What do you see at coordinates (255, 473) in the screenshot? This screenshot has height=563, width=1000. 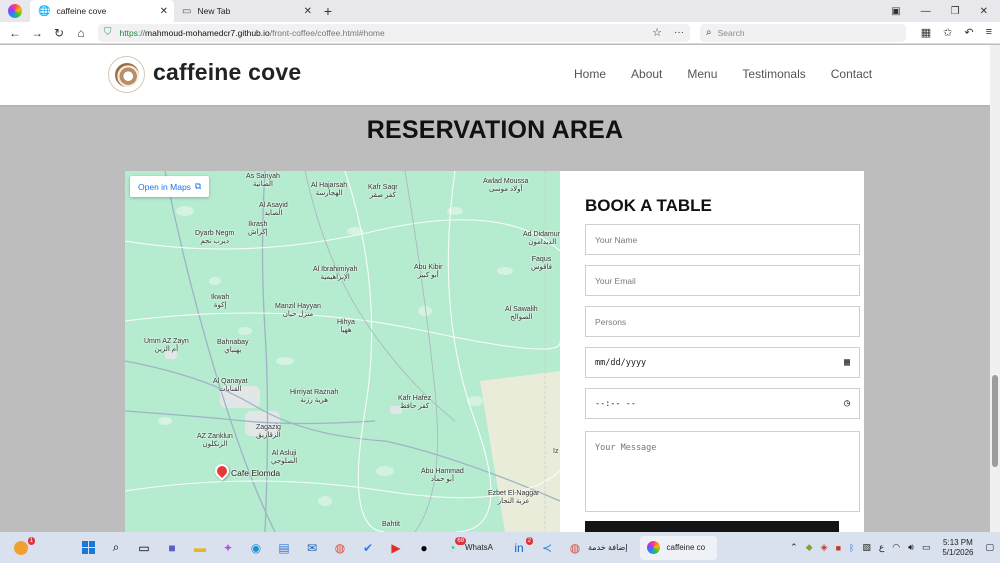 I see `map-pin-label: Cafe Elomda` at bounding box center [255, 473].